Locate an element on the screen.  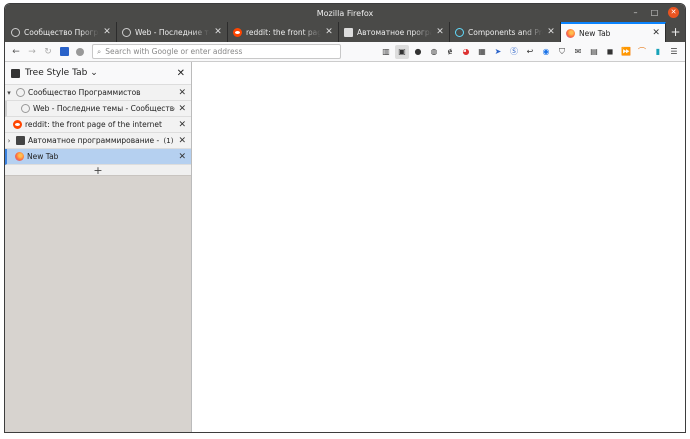
chevron-down-icon: ⌄ is located at coordinates (94, 73).